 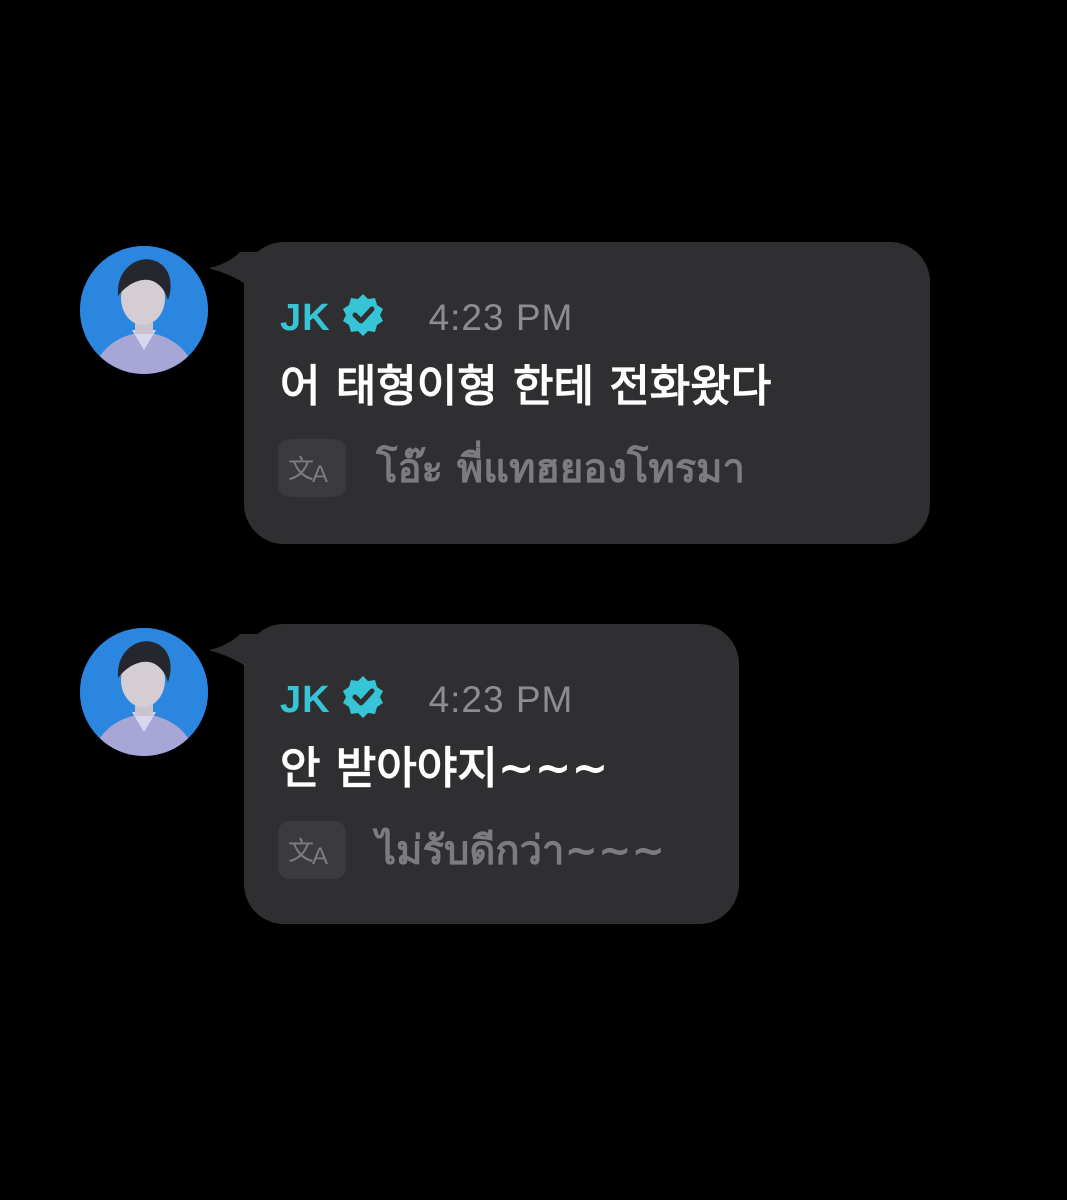 What do you see at coordinates (561, 469) in the screenshot?
I see `translation-text: โอ๊ะ พี่แทฮยองโทรมา` at bounding box center [561, 469].